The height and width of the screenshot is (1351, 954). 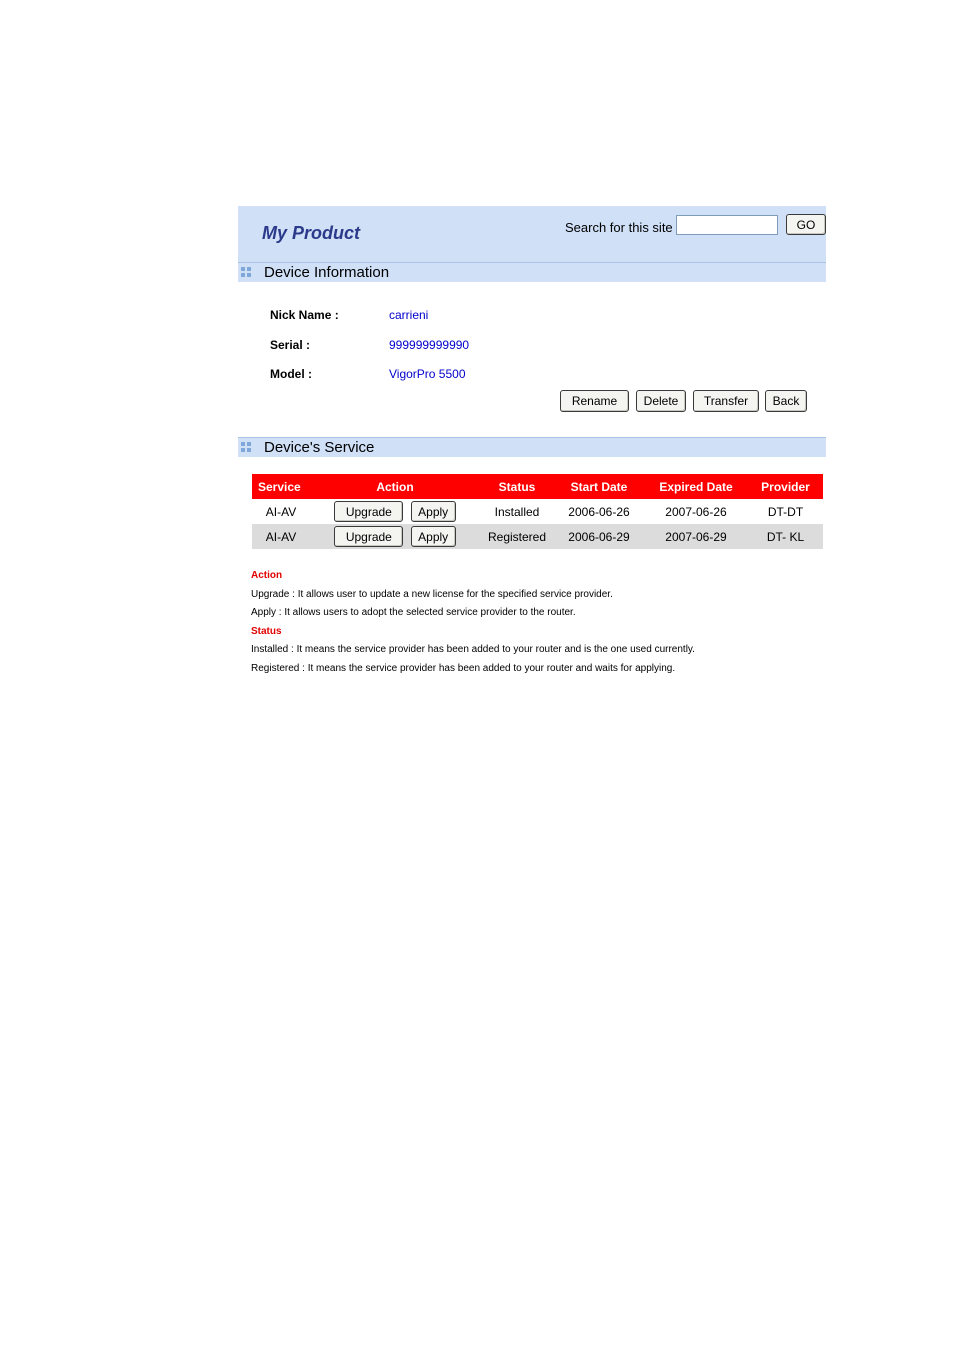 What do you see at coordinates (311, 233) in the screenshot?
I see `page-title: My Product` at bounding box center [311, 233].